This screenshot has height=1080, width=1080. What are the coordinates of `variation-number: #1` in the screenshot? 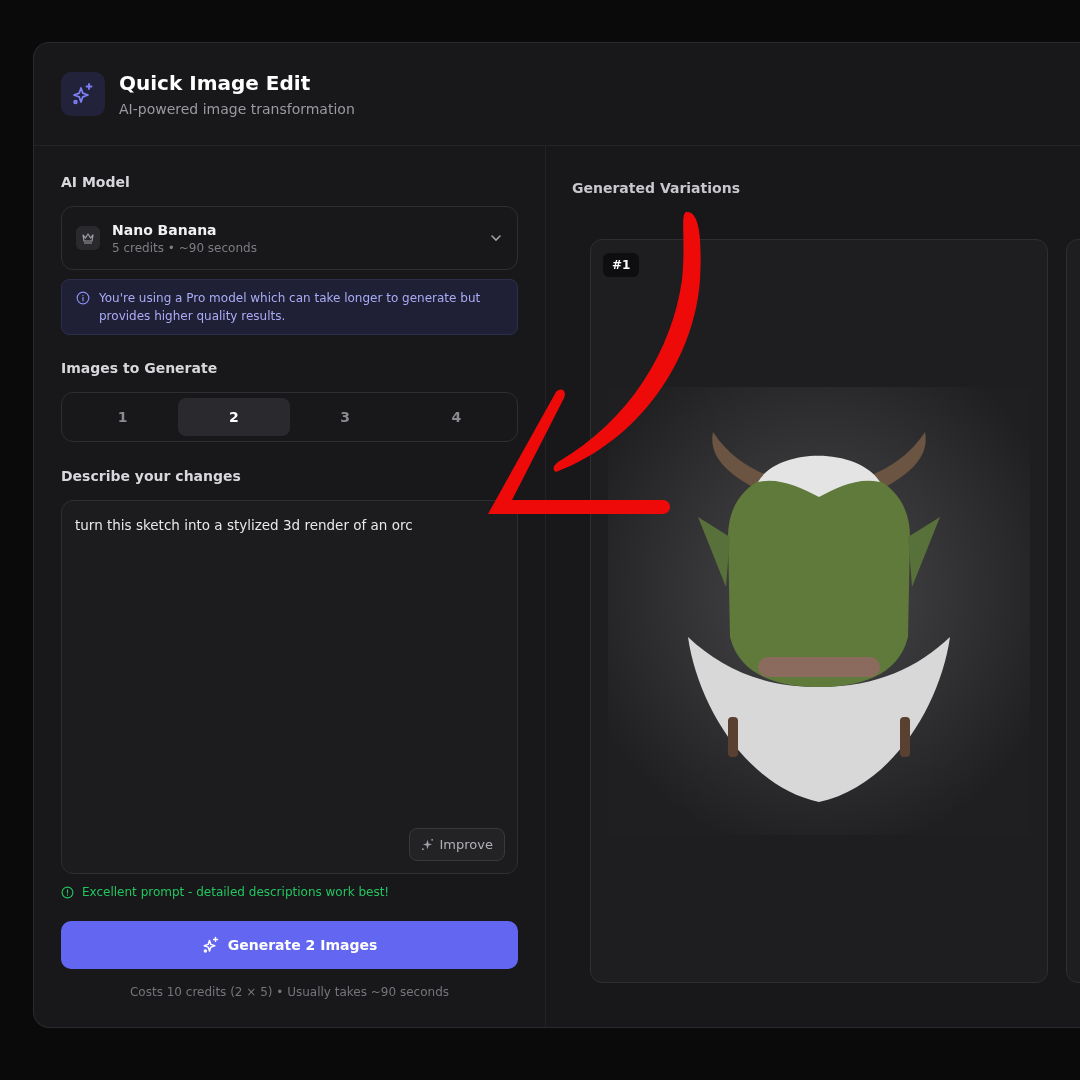 It's located at (621, 265).